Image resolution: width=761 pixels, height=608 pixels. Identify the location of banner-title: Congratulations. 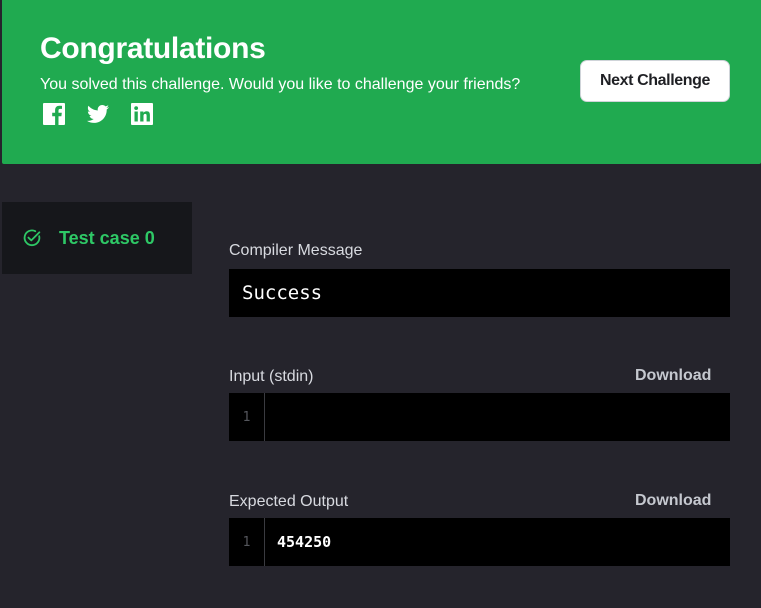
(153, 48).